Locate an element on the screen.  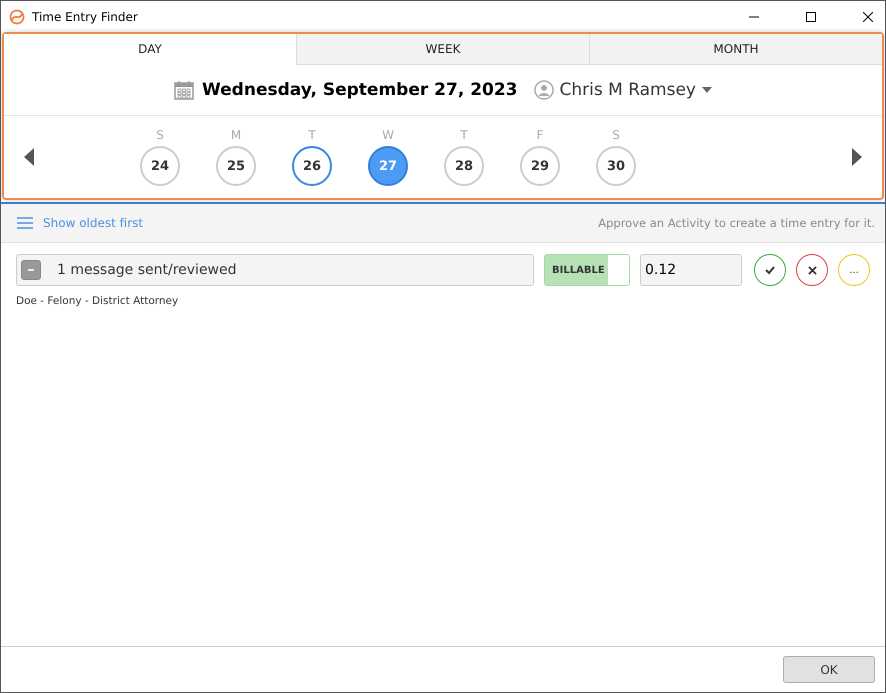
billable-toggle: BILLABLE is located at coordinates (587, 270).